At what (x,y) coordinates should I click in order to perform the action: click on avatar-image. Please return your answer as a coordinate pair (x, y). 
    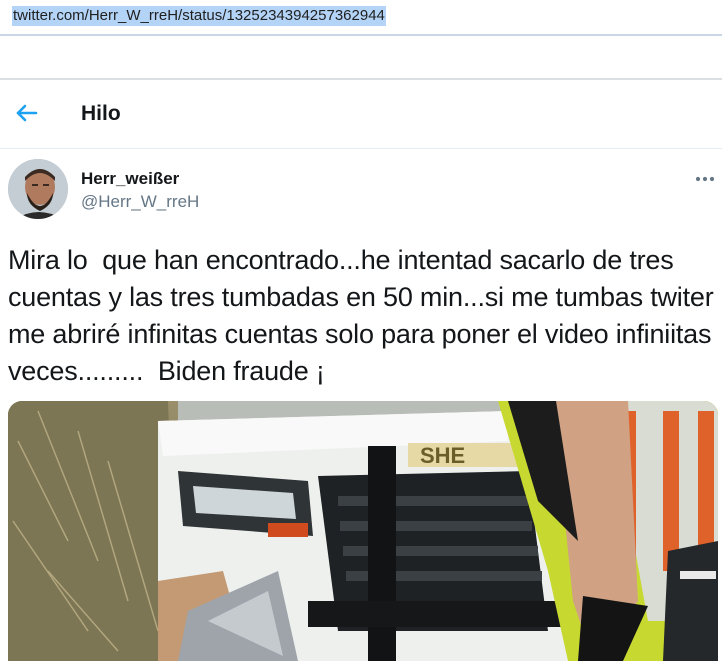
    Looking at the image, I should click on (38, 189).